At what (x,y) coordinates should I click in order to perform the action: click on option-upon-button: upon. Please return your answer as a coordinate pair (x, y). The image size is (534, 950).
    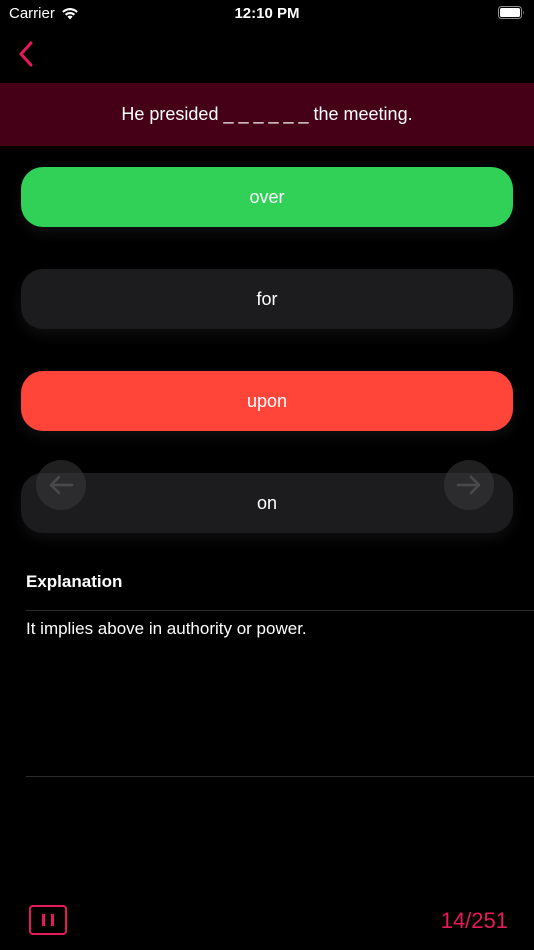
    Looking at the image, I should click on (267, 401).